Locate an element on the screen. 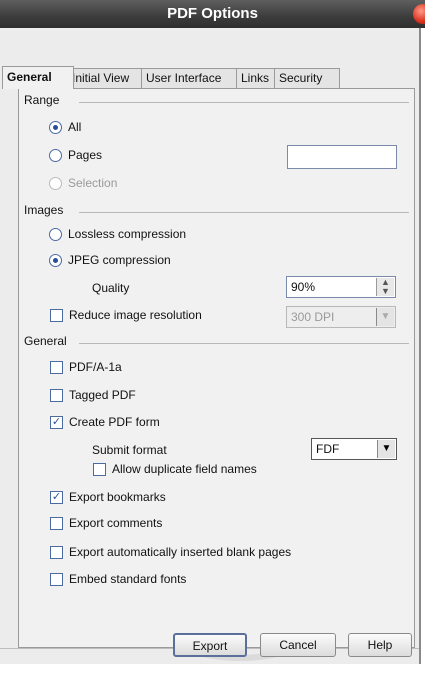  pdfa-option: PDF/A-1a is located at coordinates (86, 367).